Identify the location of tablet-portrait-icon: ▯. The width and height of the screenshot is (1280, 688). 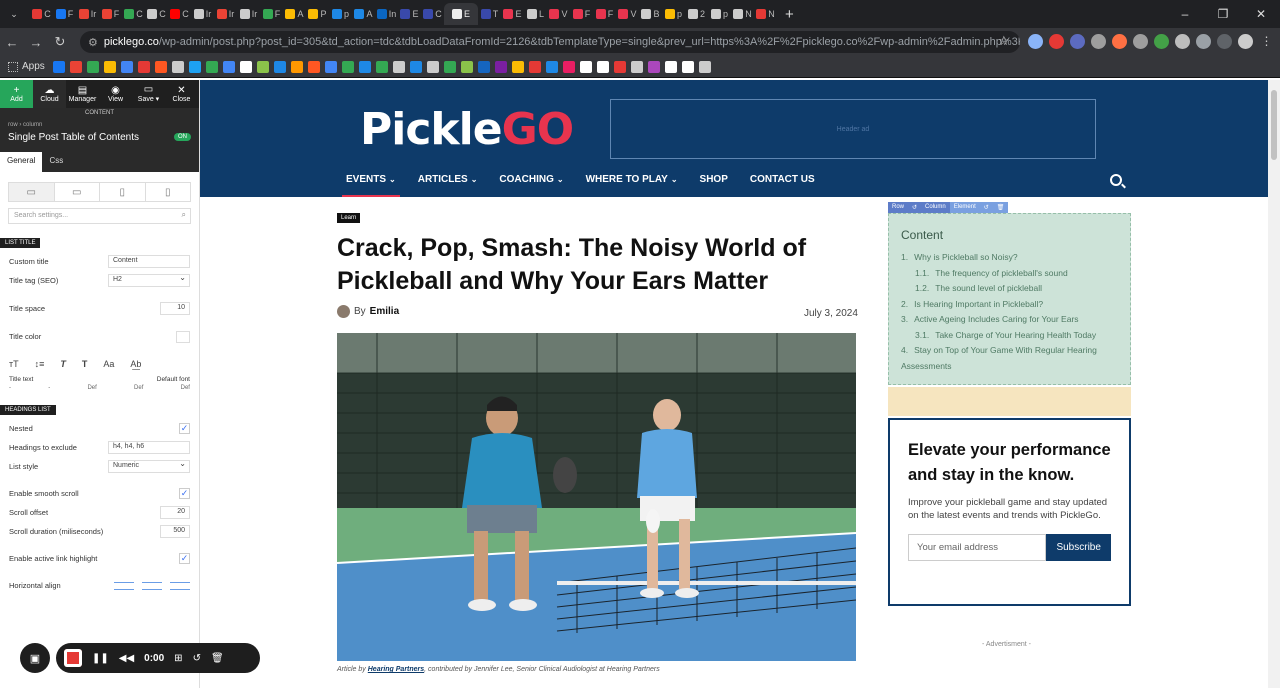
(123, 192).